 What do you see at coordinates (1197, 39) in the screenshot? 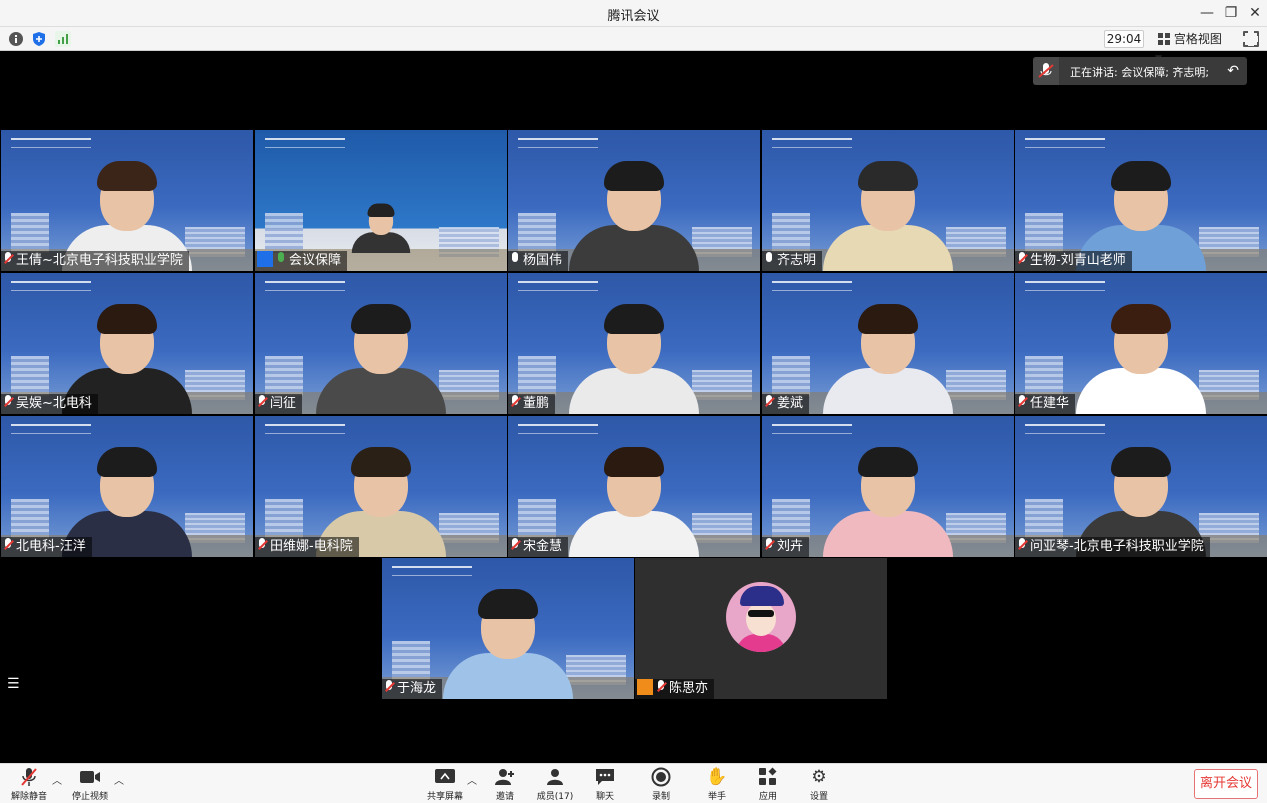
I see `view-mode-label: 宫格视图` at bounding box center [1197, 39].